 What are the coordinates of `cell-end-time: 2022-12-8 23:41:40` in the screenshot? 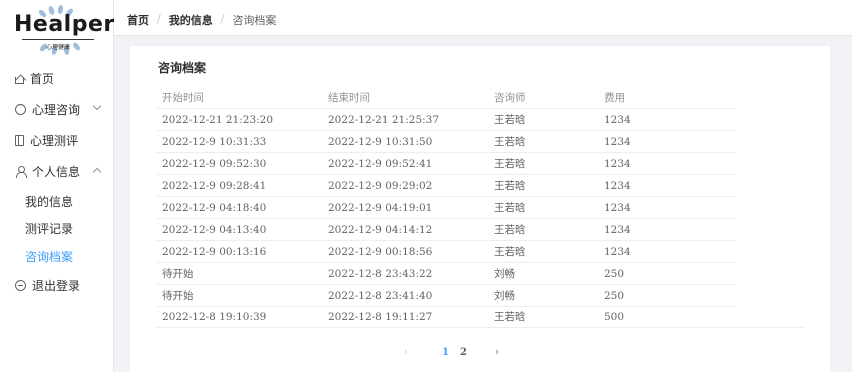 It's located at (380, 296).